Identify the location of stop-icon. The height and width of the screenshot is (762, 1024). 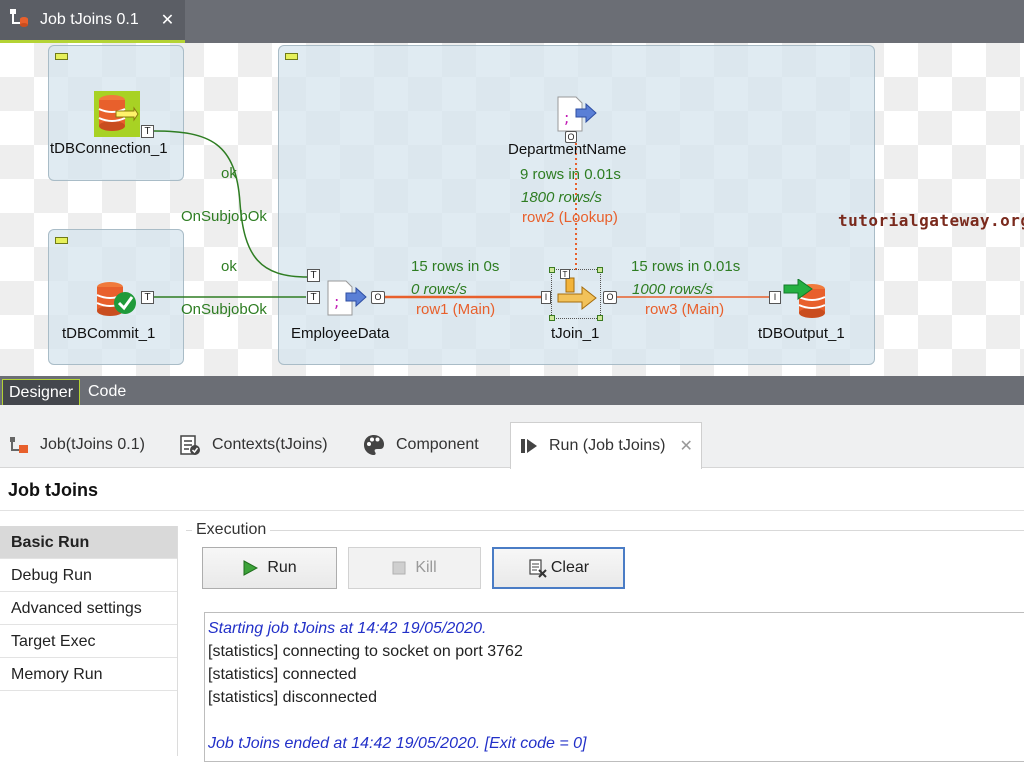
(399, 568).